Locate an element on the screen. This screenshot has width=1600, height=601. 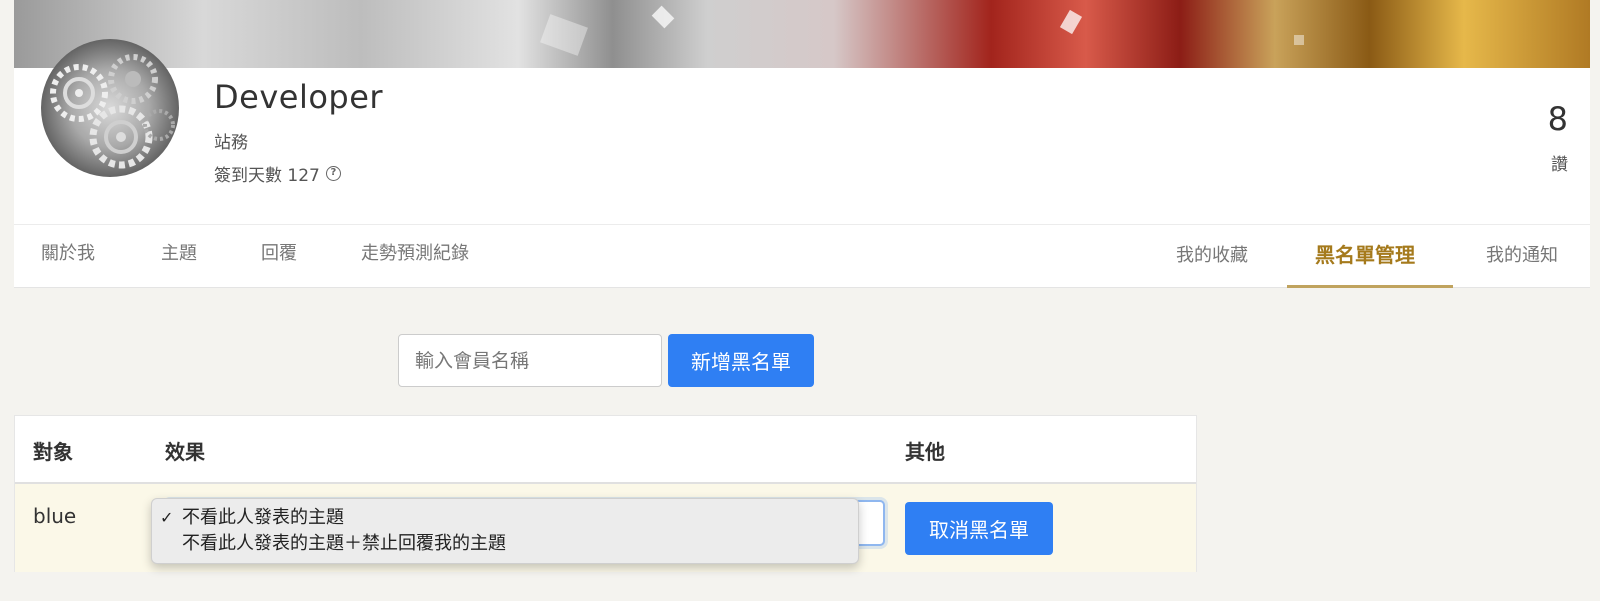
cover-image is located at coordinates (802, 34).